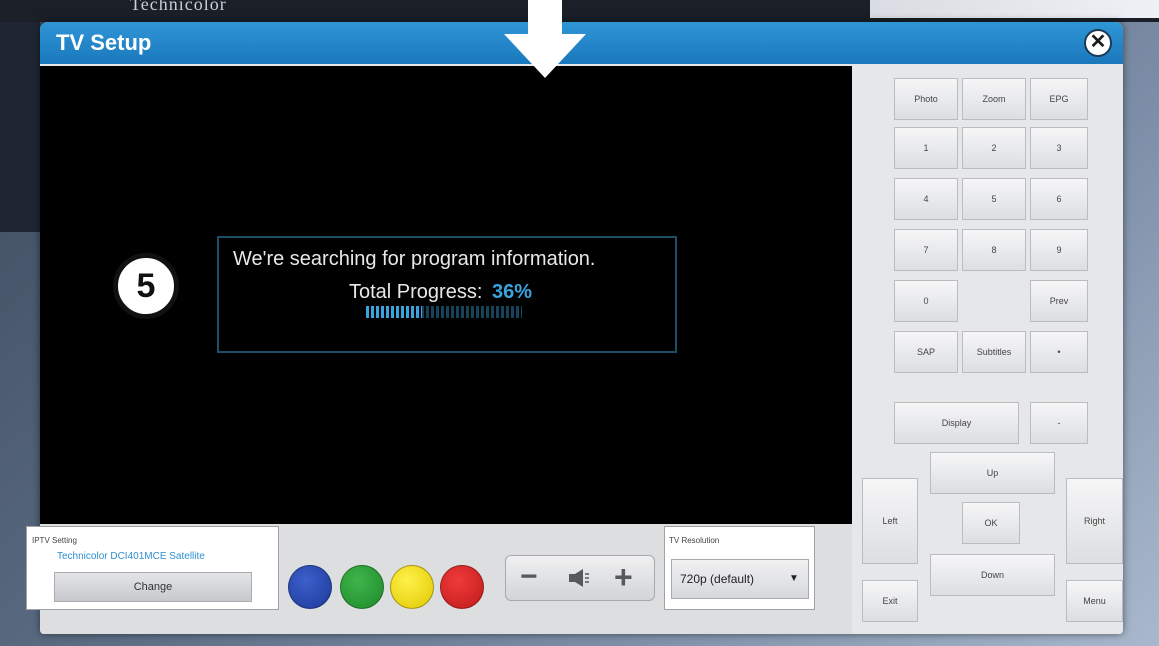 The width and height of the screenshot is (1159, 646). What do you see at coordinates (1059, 199) in the screenshot?
I see `key-6-button: 6` at bounding box center [1059, 199].